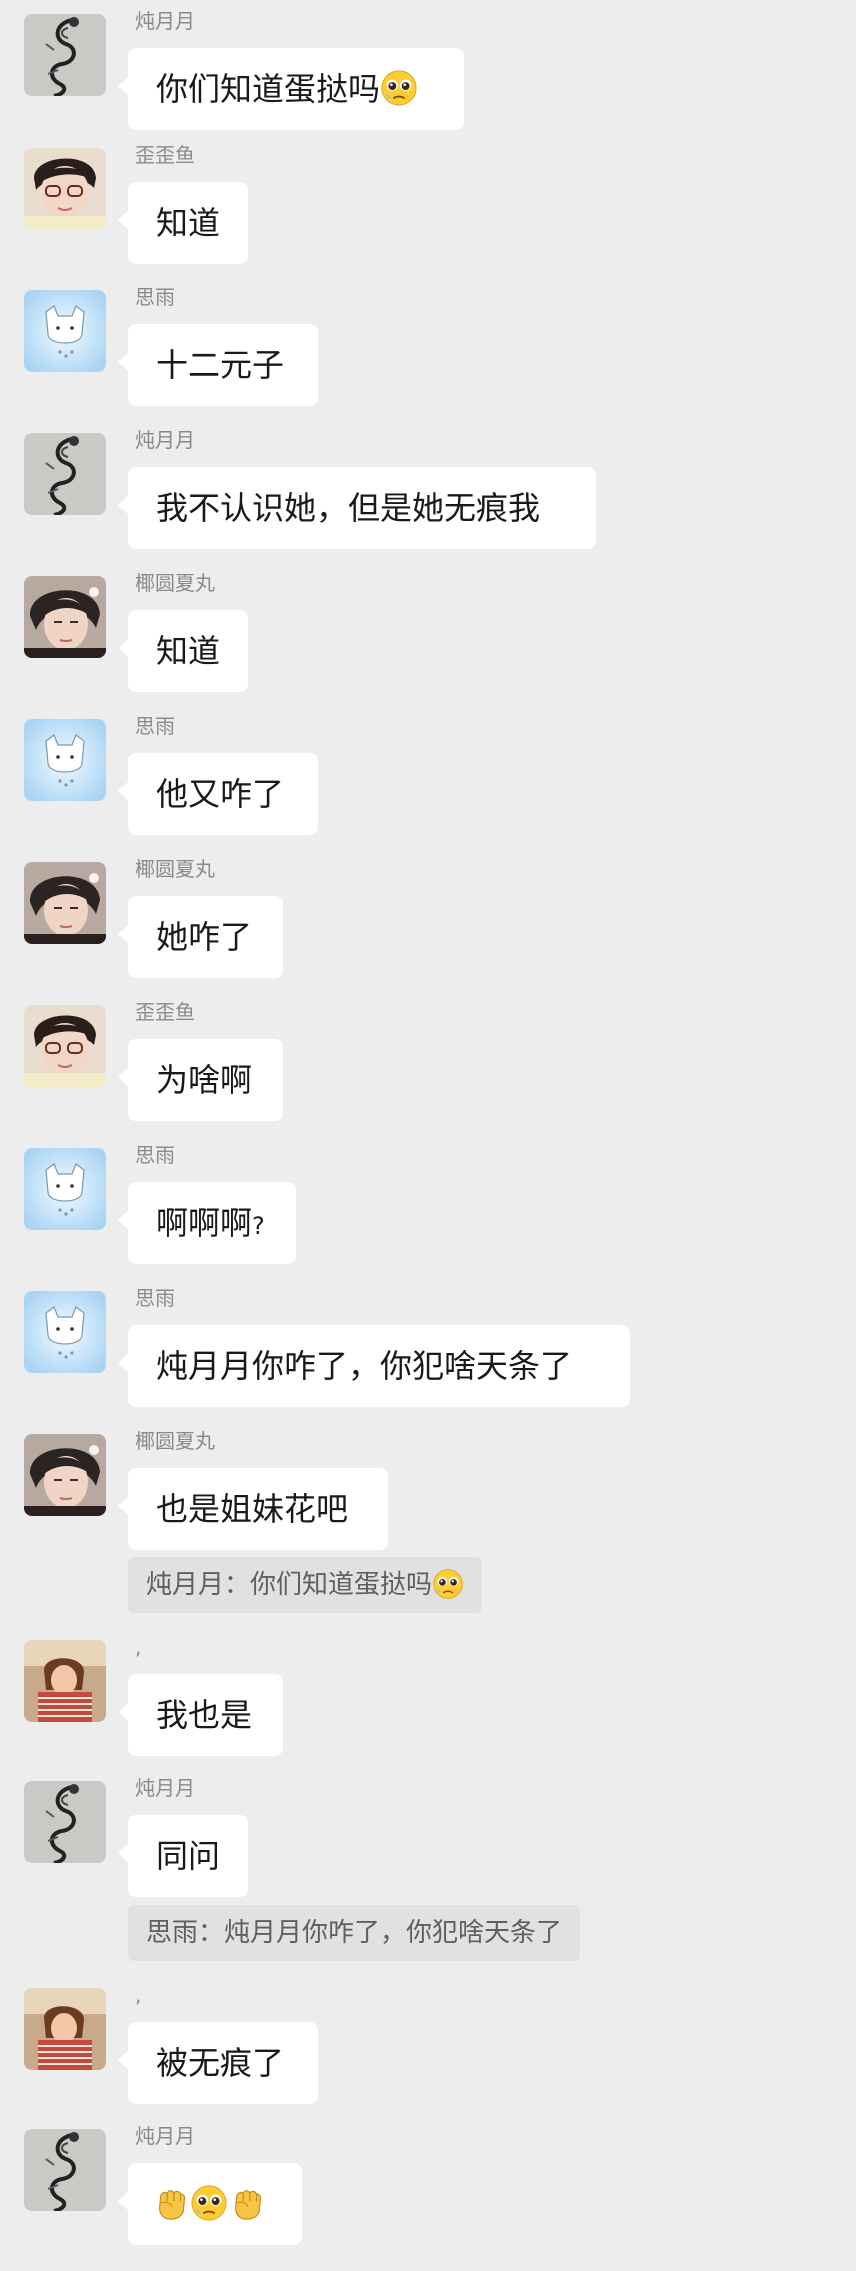 This screenshot has height=2271, width=856. What do you see at coordinates (204, 937) in the screenshot?
I see `message-text: 她咋了` at bounding box center [204, 937].